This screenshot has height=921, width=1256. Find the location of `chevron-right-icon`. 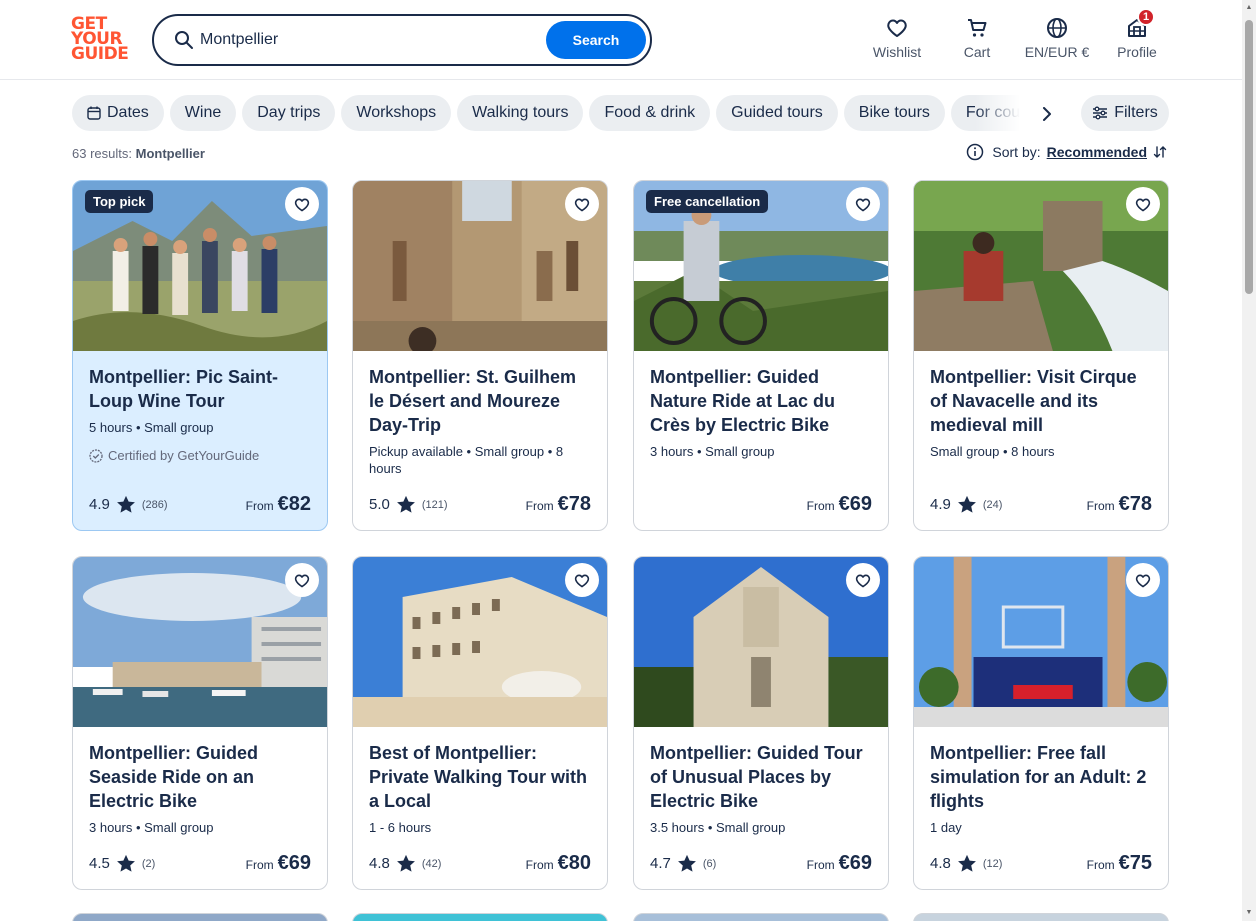

chevron-right-icon is located at coordinates (1047, 114).